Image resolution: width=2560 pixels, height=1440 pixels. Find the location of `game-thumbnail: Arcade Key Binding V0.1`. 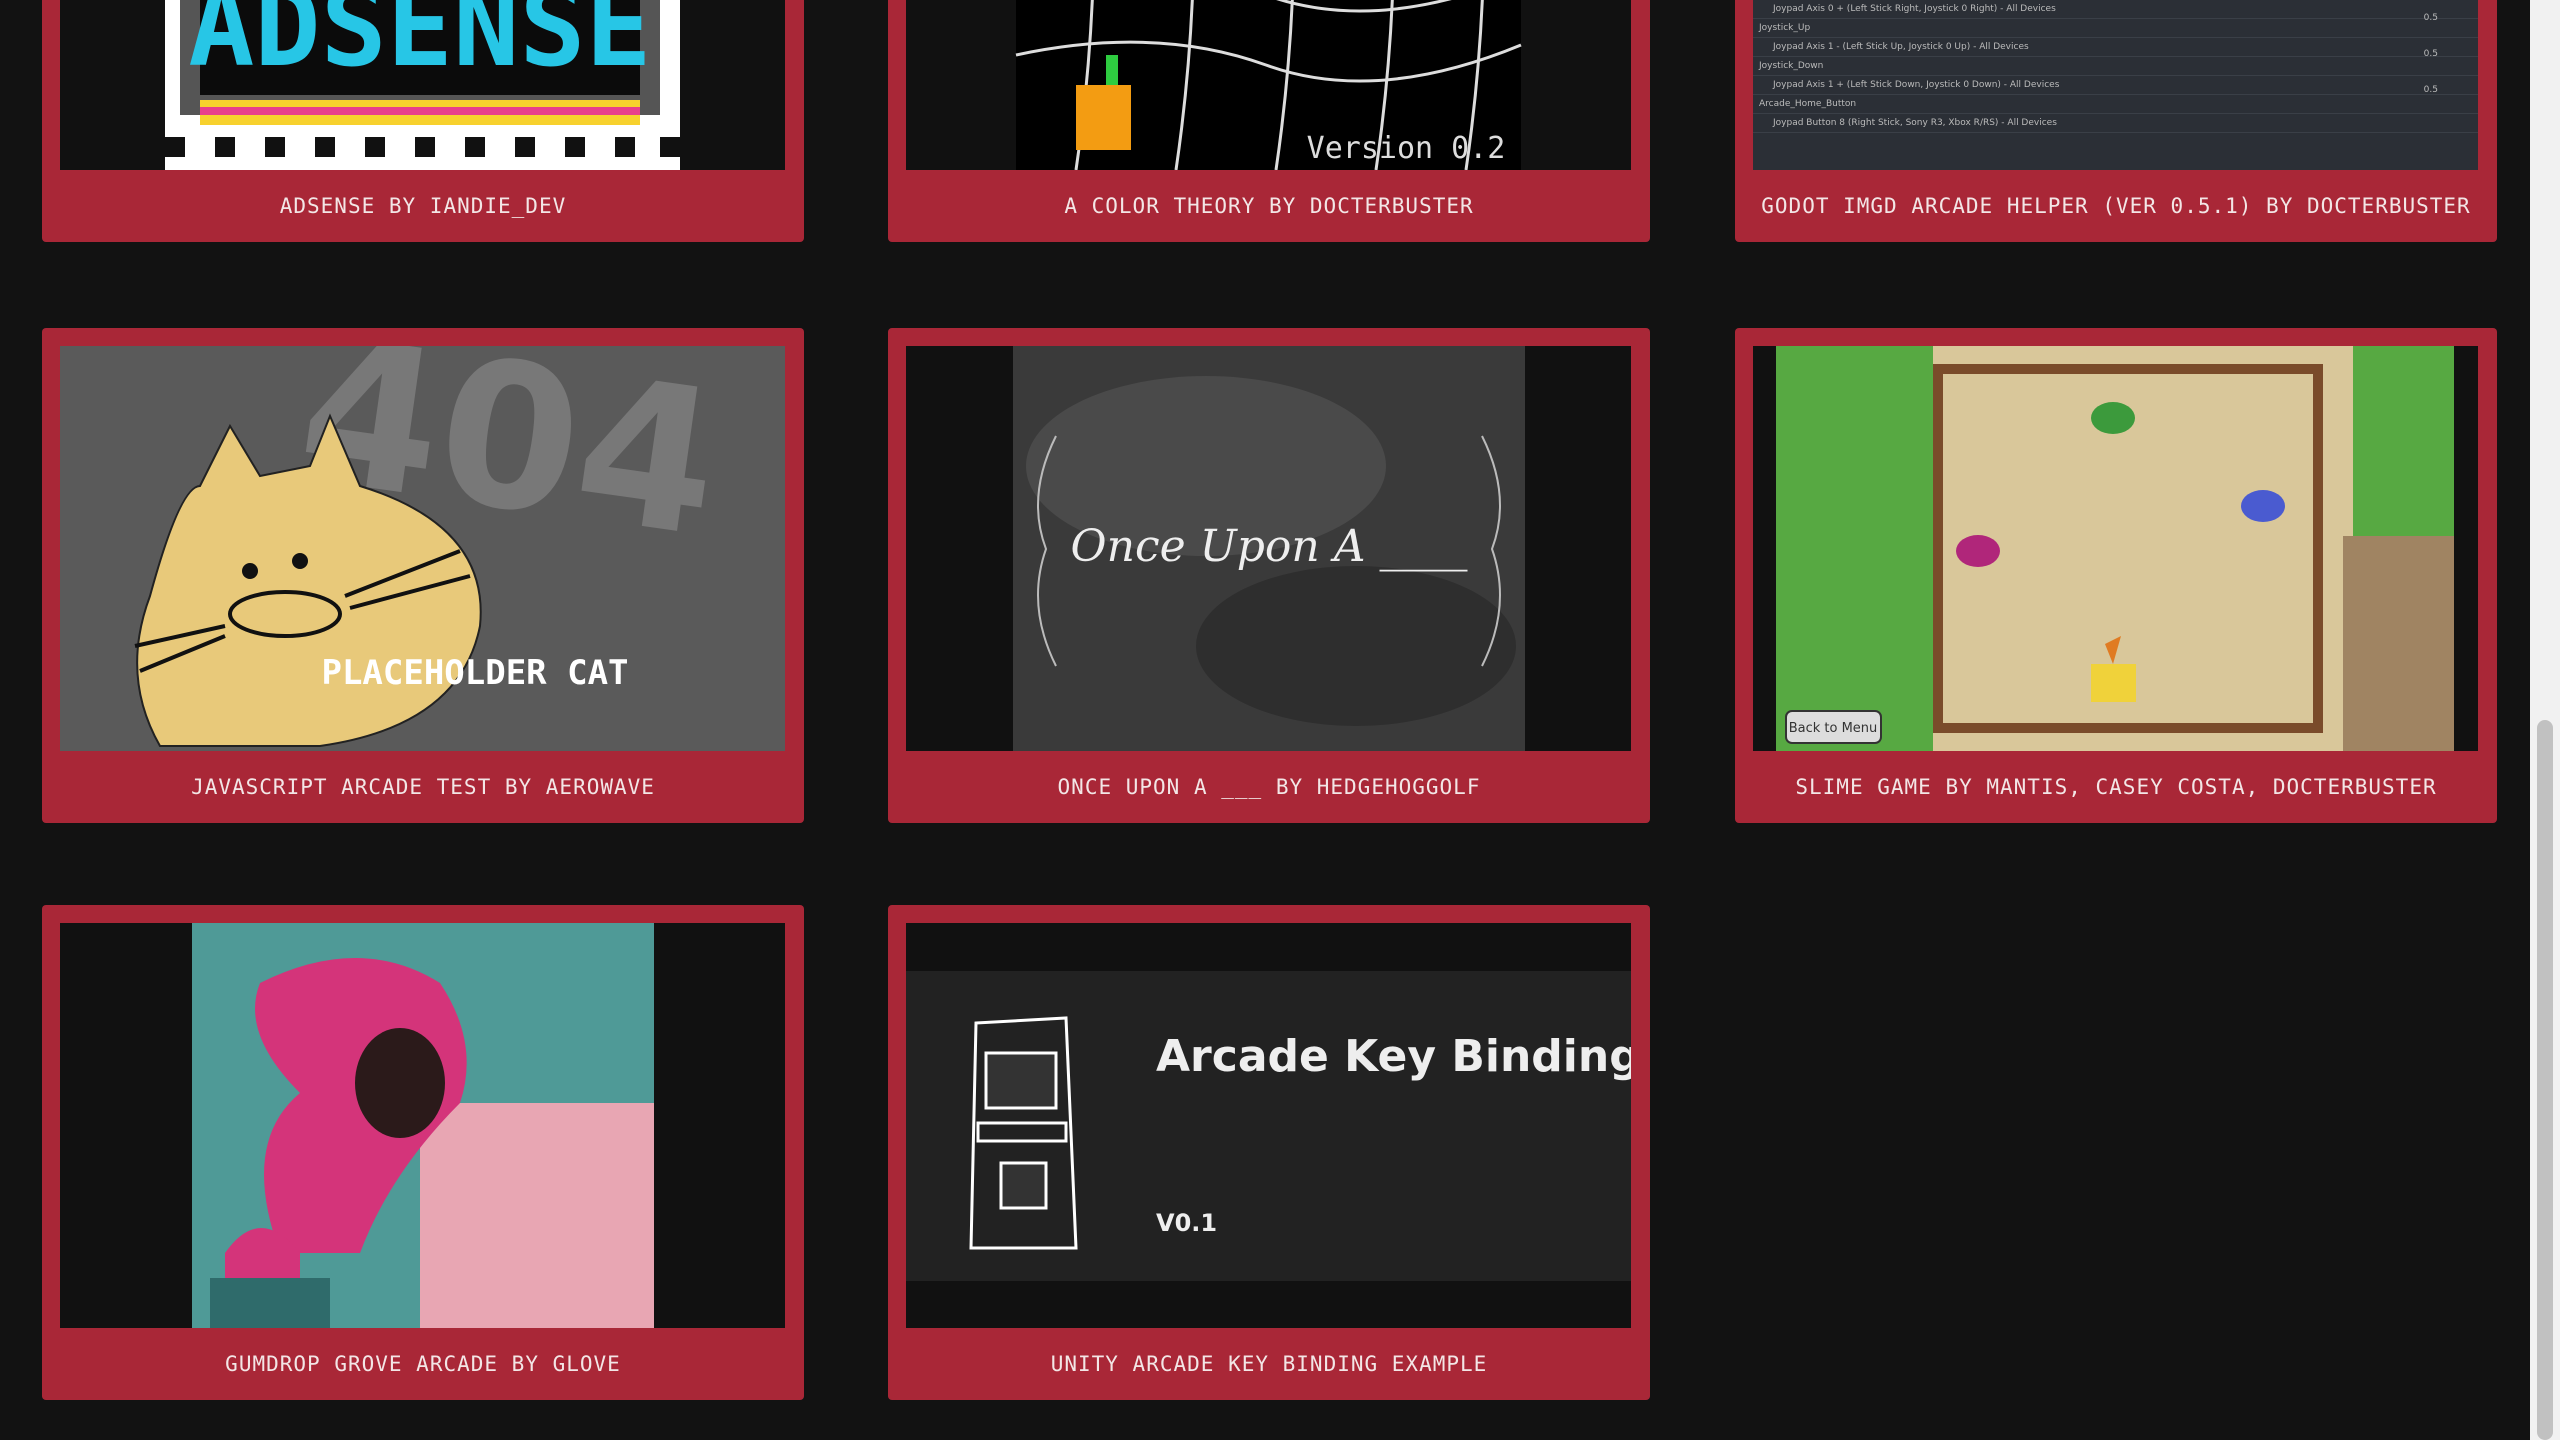

game-thumbnail: Arcade Key Binding V0.1 is located at coordinates (1268, 1125).